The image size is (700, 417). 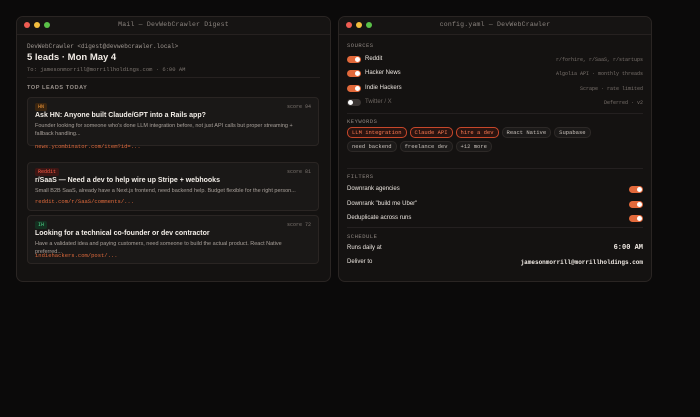 What do you see at coordinates (47, 172) in the screenshot?
I see `source-badge: Reddit` at bounding box center [47, 172].